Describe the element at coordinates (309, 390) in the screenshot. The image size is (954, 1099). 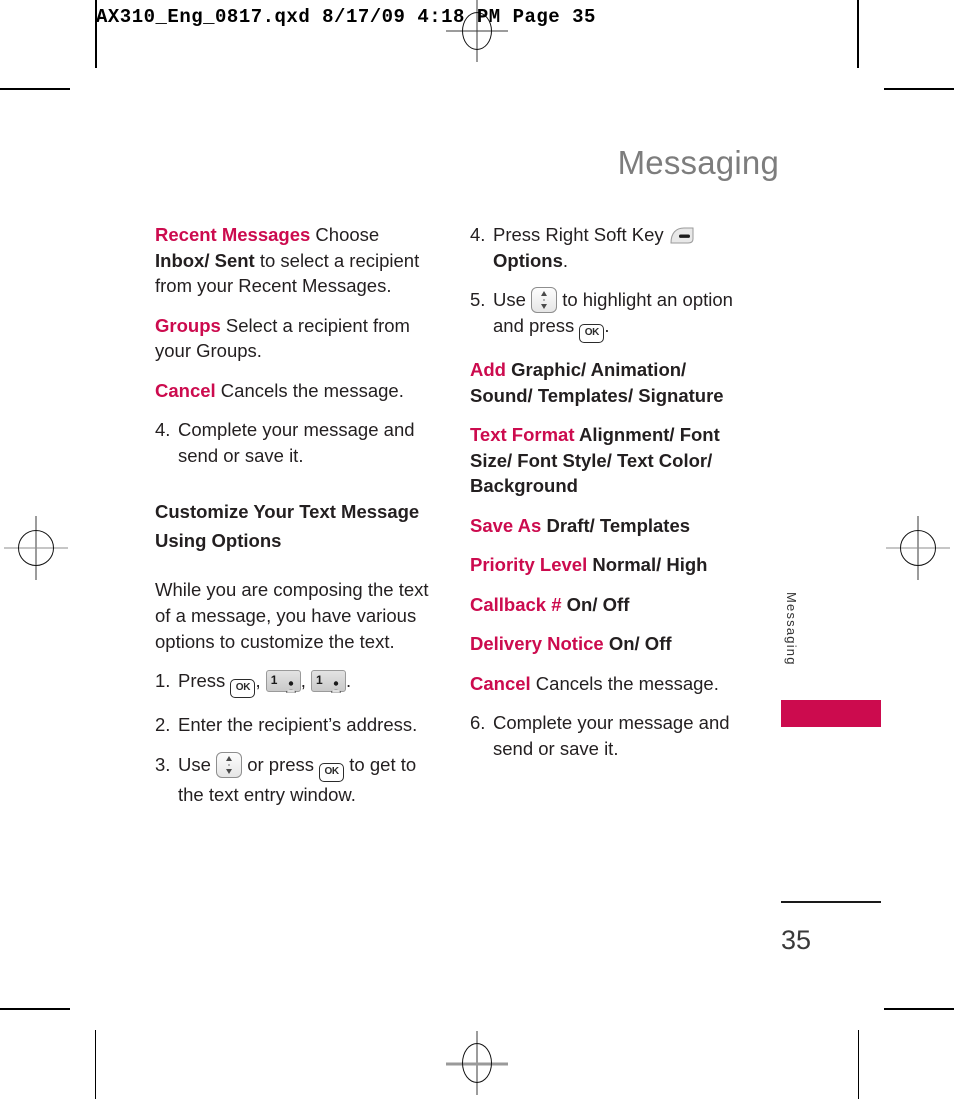
I see `cancel-text: Cancels the message.` at that location.